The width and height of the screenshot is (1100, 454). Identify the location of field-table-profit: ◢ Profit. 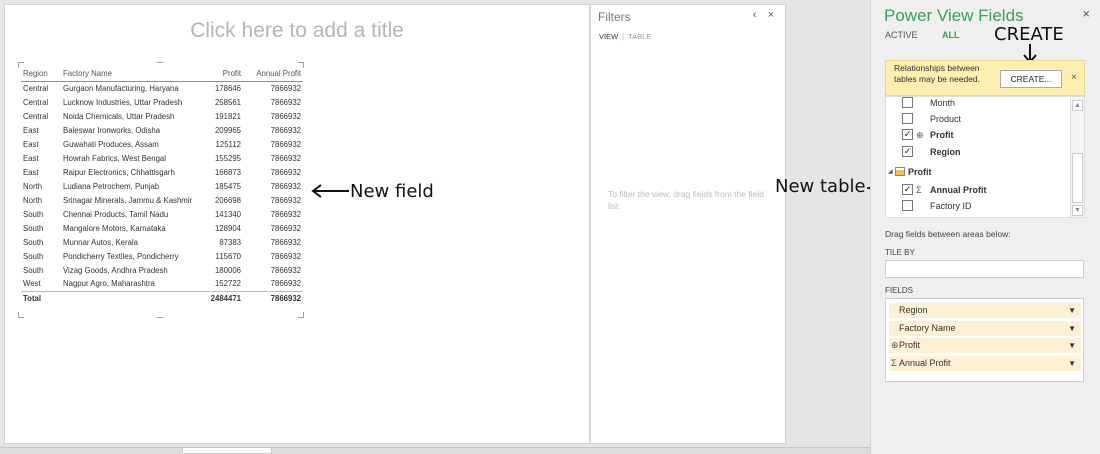
(978, 172).